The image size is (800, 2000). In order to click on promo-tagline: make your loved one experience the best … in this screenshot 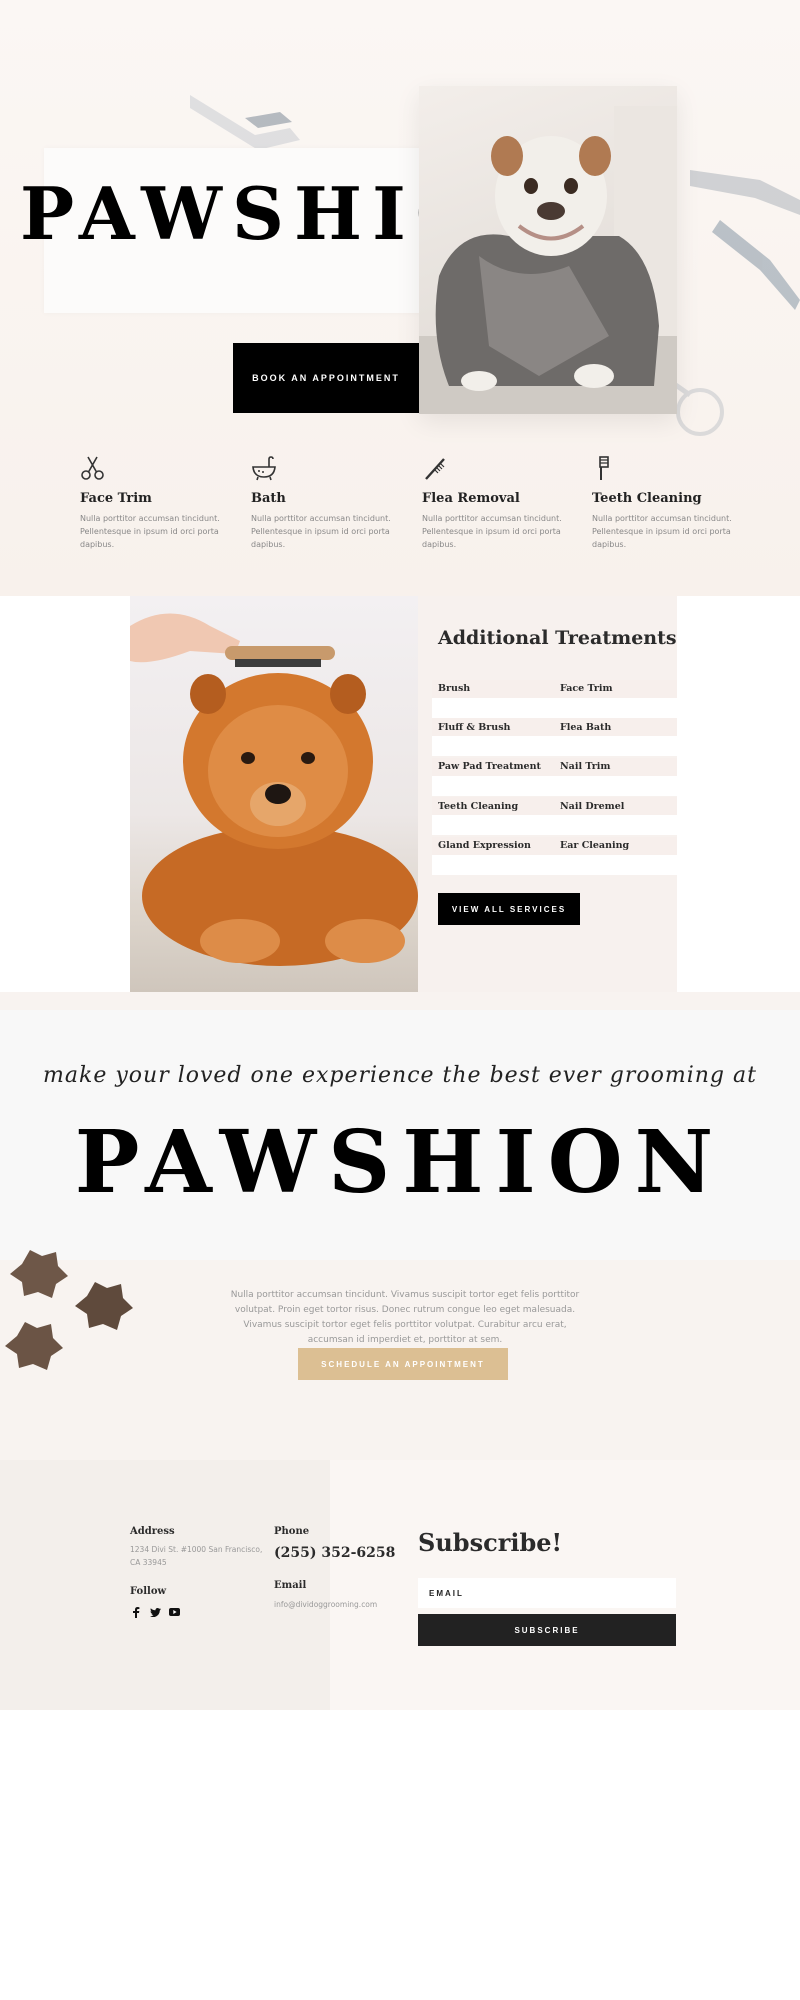, I will do `click(400, 1075)`.